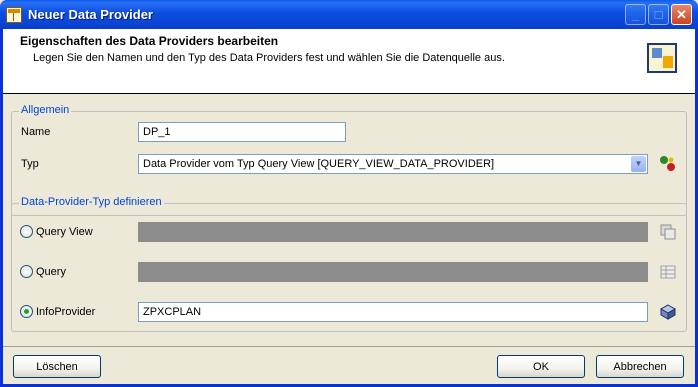 The width and height of the screenshot is (698, 387). I want to click on type-label: Typ, so click(30, 164).